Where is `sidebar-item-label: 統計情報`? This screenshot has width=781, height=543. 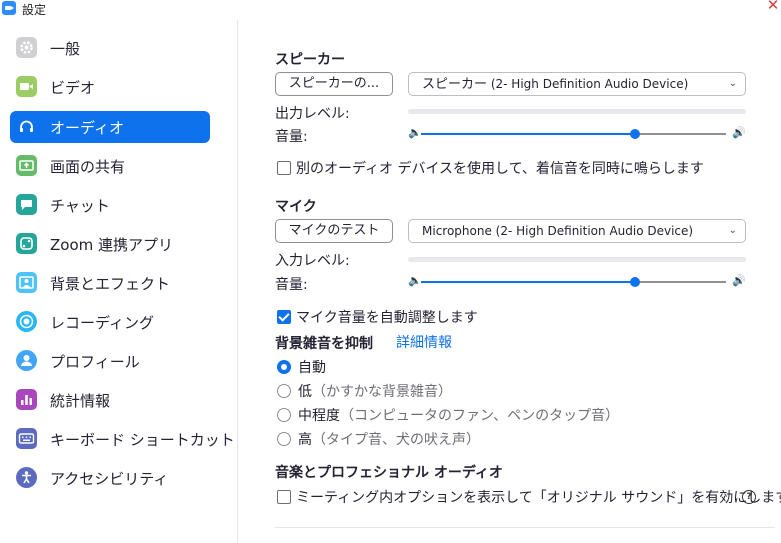
sidebar-item-label: 統計情報 is located at coordinates (80, 401).